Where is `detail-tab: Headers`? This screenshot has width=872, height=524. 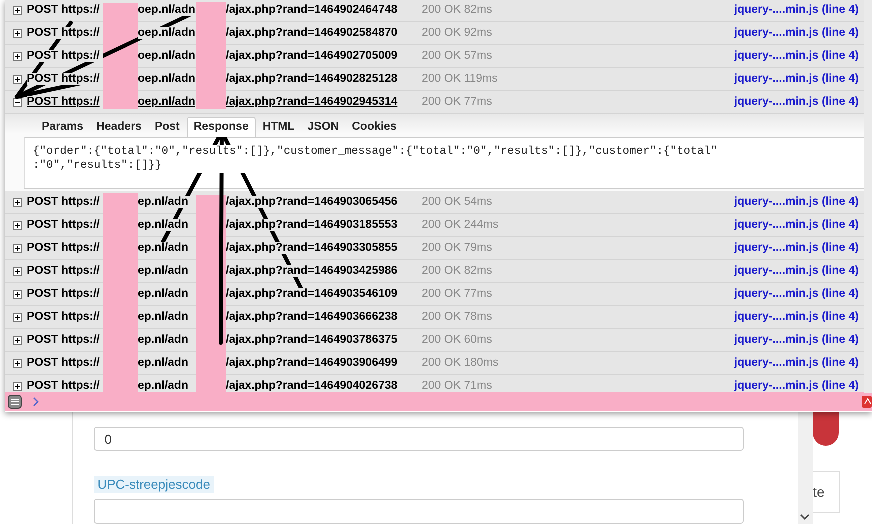 detail-tab: Headers is located at coordinates (119, 127).